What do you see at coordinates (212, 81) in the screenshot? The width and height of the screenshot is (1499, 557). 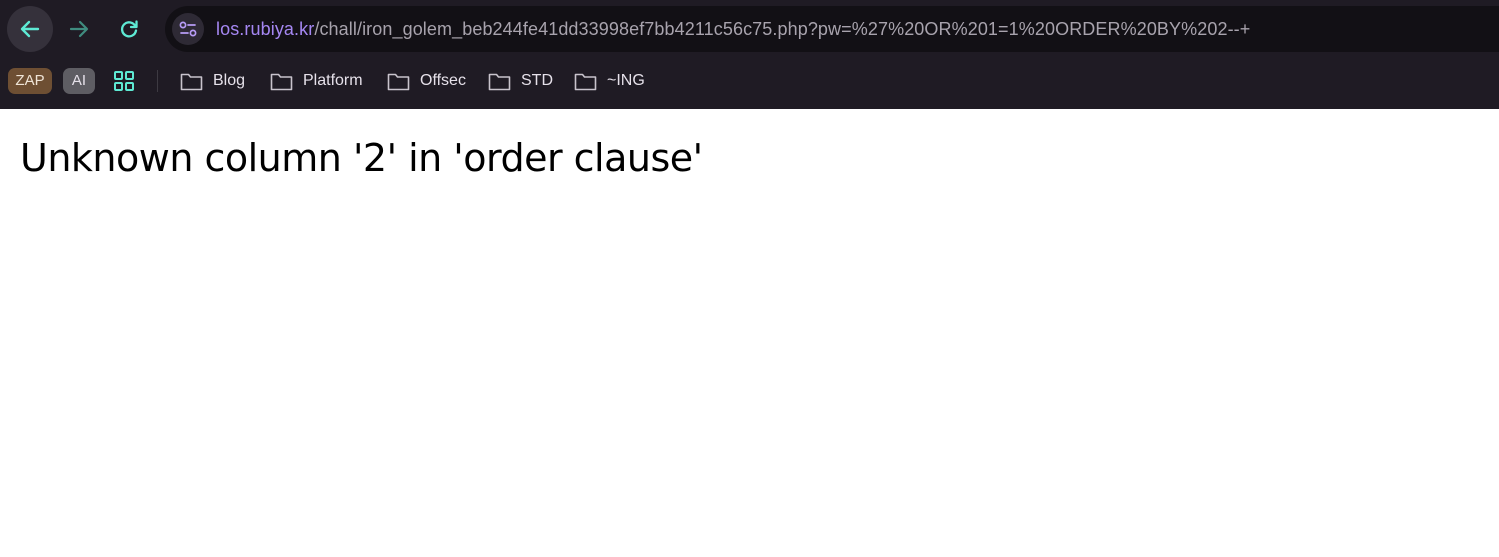 I see `bookmark-folder-blog: Blog` at bounding box center [212, 81].